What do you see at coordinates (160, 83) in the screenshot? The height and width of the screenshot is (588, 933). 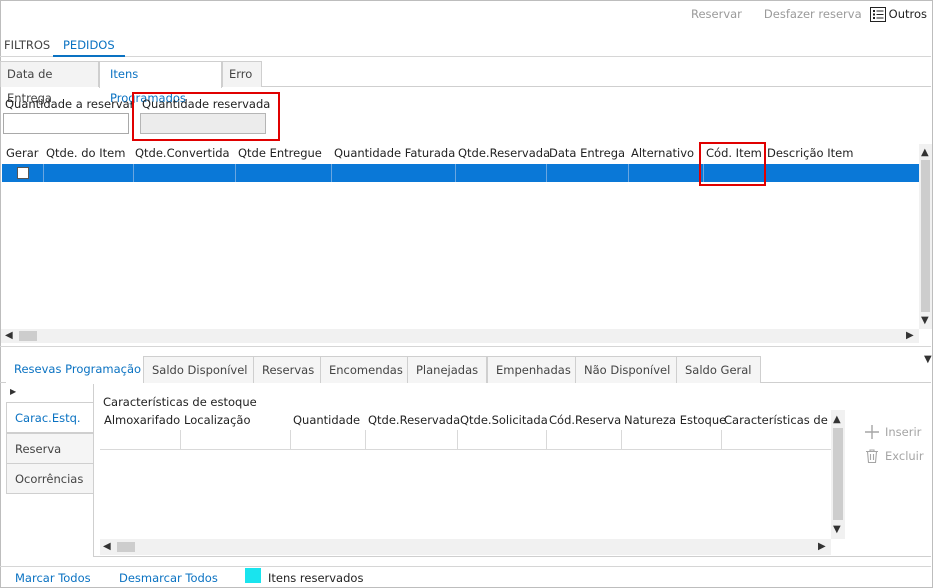 I see `tab-itens-programados: Itens Programados` at bounding box center [160, 83].